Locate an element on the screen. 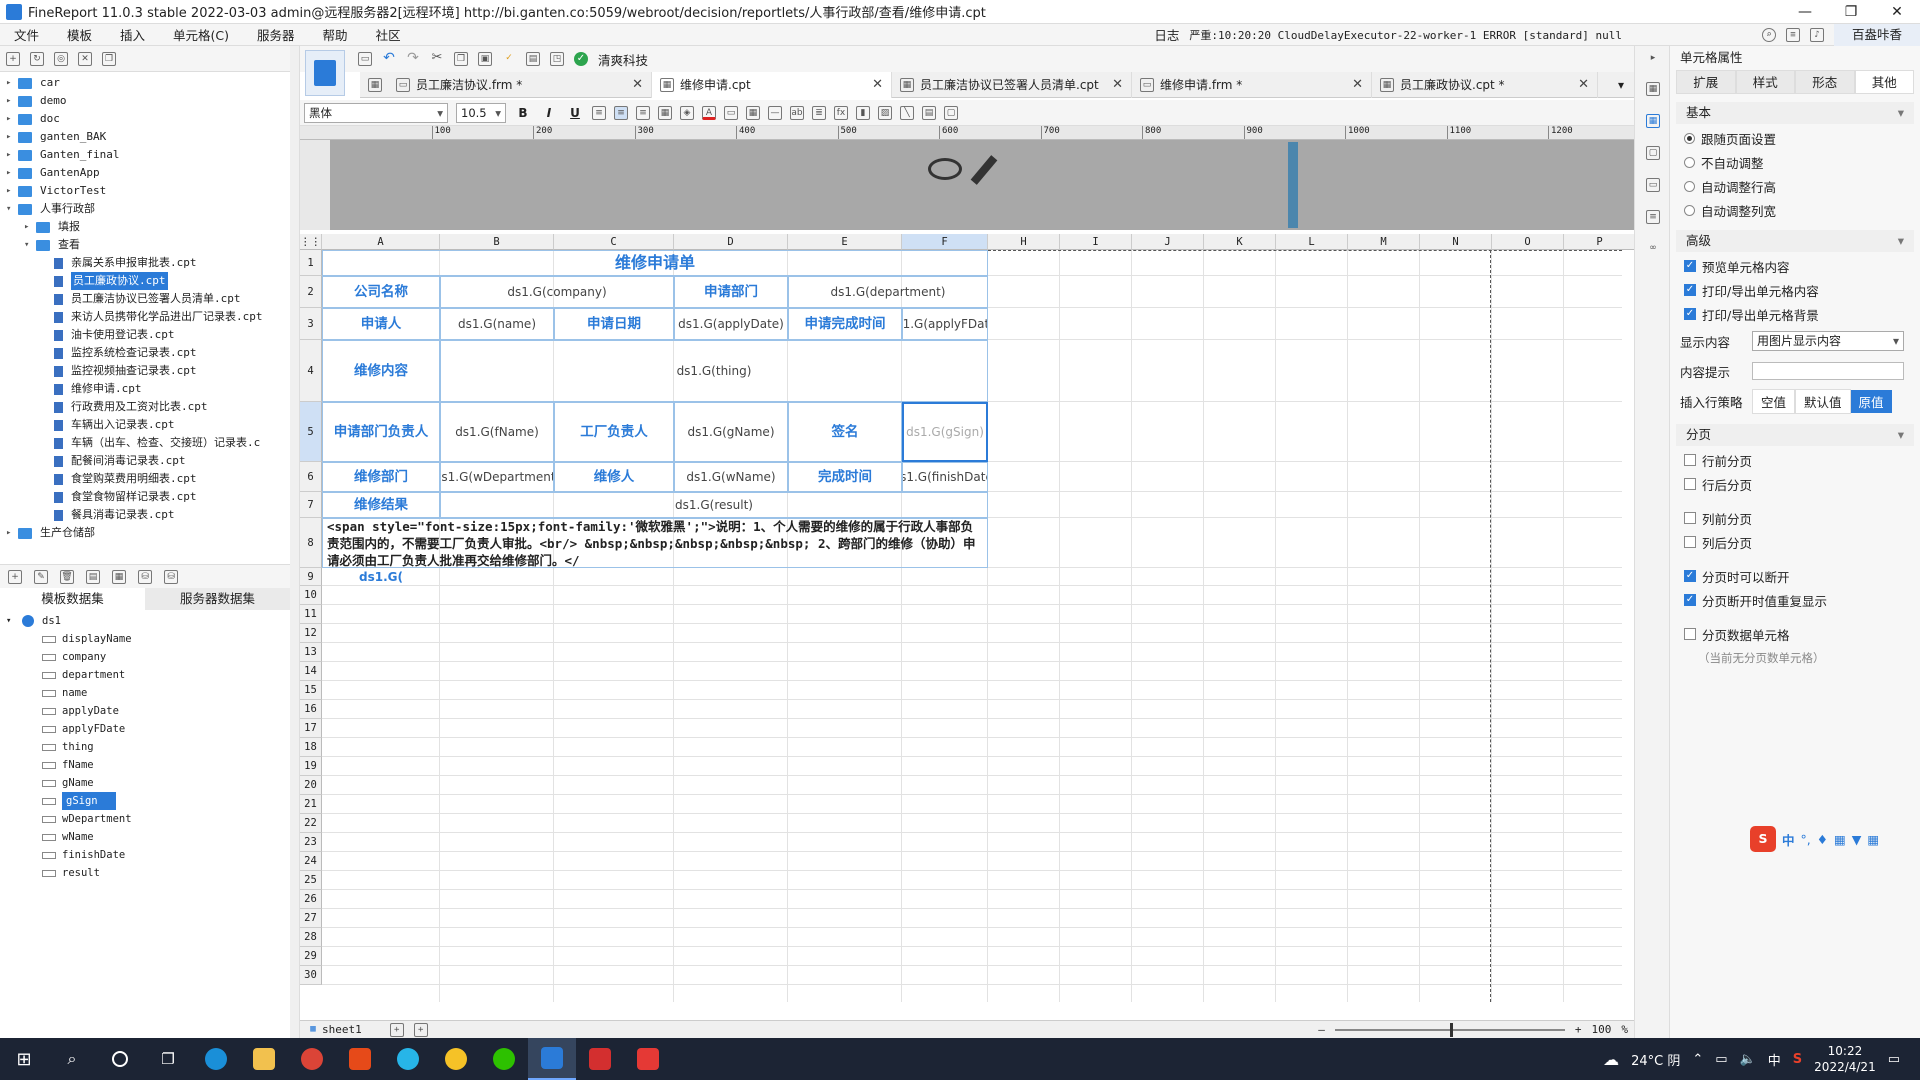 The height and width of the screenshot is (1080, 1920). align-right-icon: ≡ is located at coordinates (643, 112).